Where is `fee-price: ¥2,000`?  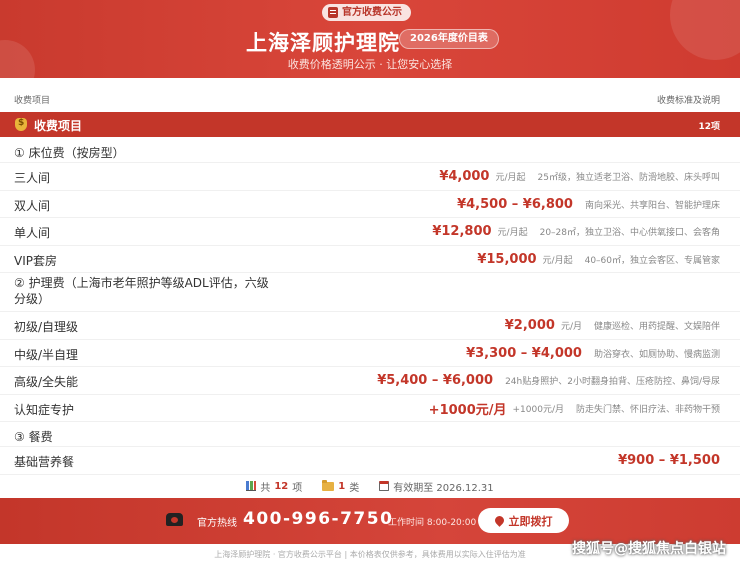
fee-price: ¥2,000 is located at coordinates (529, 325).